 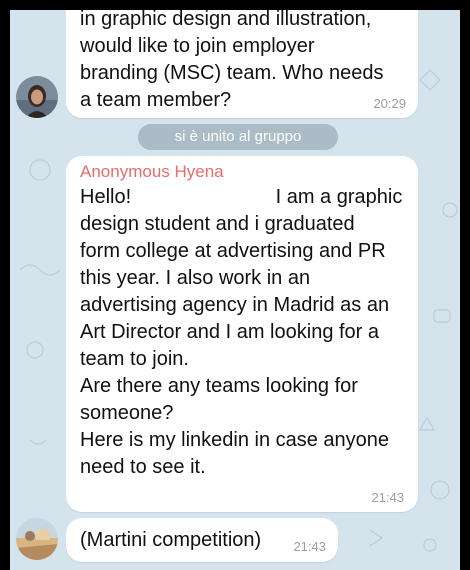 I want to click on message-bubble-3: (Martini competition) 21:43, so click(x=202, y=540).